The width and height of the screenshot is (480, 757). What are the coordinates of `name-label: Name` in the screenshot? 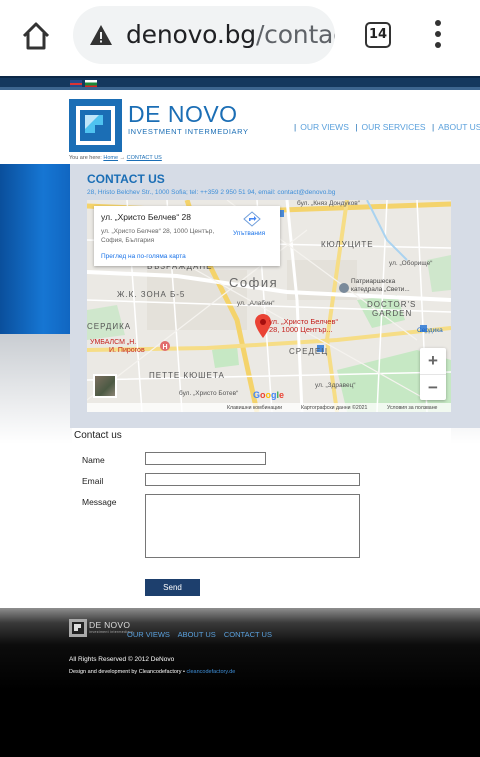 It's located at (93, 460).